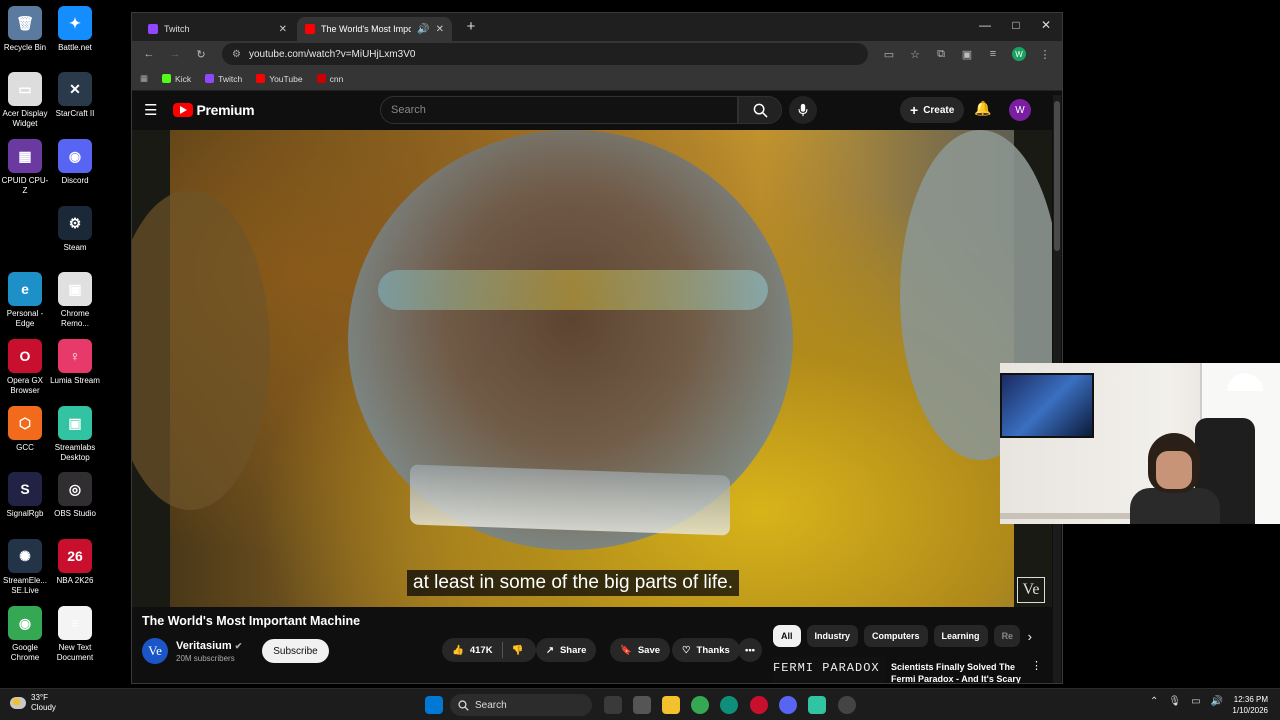 This screenshot has width=1280, height=720. Describe the element at coordinates (33, 703) in the screenshot. I see `weather-widget: 33°F Cloudy` at that location.